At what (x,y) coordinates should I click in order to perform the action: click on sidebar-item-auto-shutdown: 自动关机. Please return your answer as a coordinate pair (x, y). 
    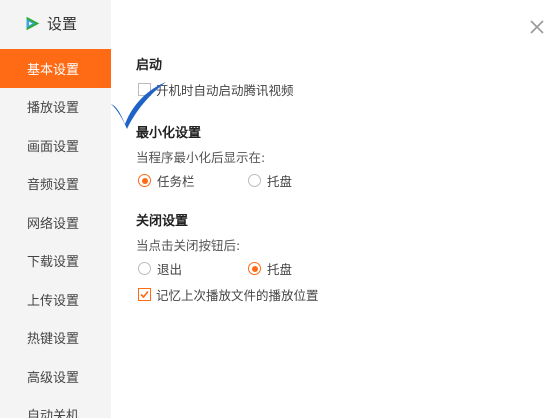
    Looking at the image, I should click on (55, 407).